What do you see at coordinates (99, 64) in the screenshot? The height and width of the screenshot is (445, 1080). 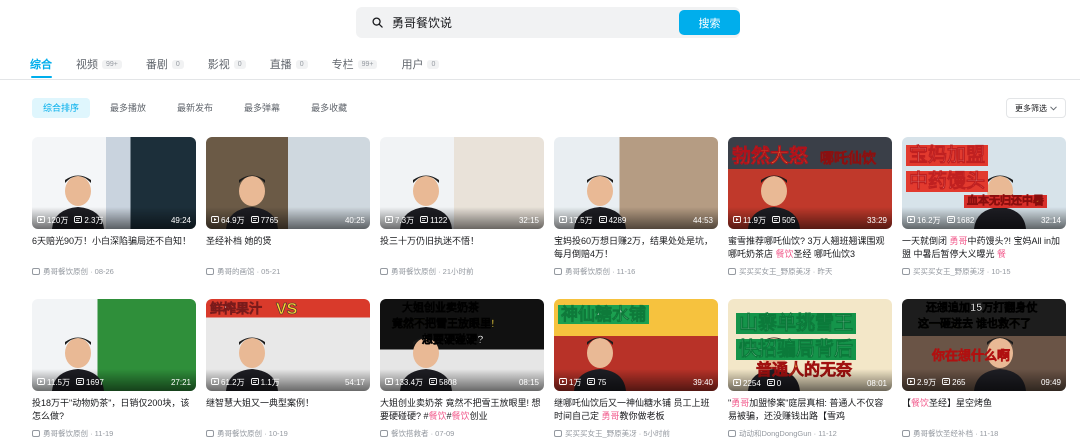 I see `tab-1: 视频 99+` at bounding box center [99, 64].